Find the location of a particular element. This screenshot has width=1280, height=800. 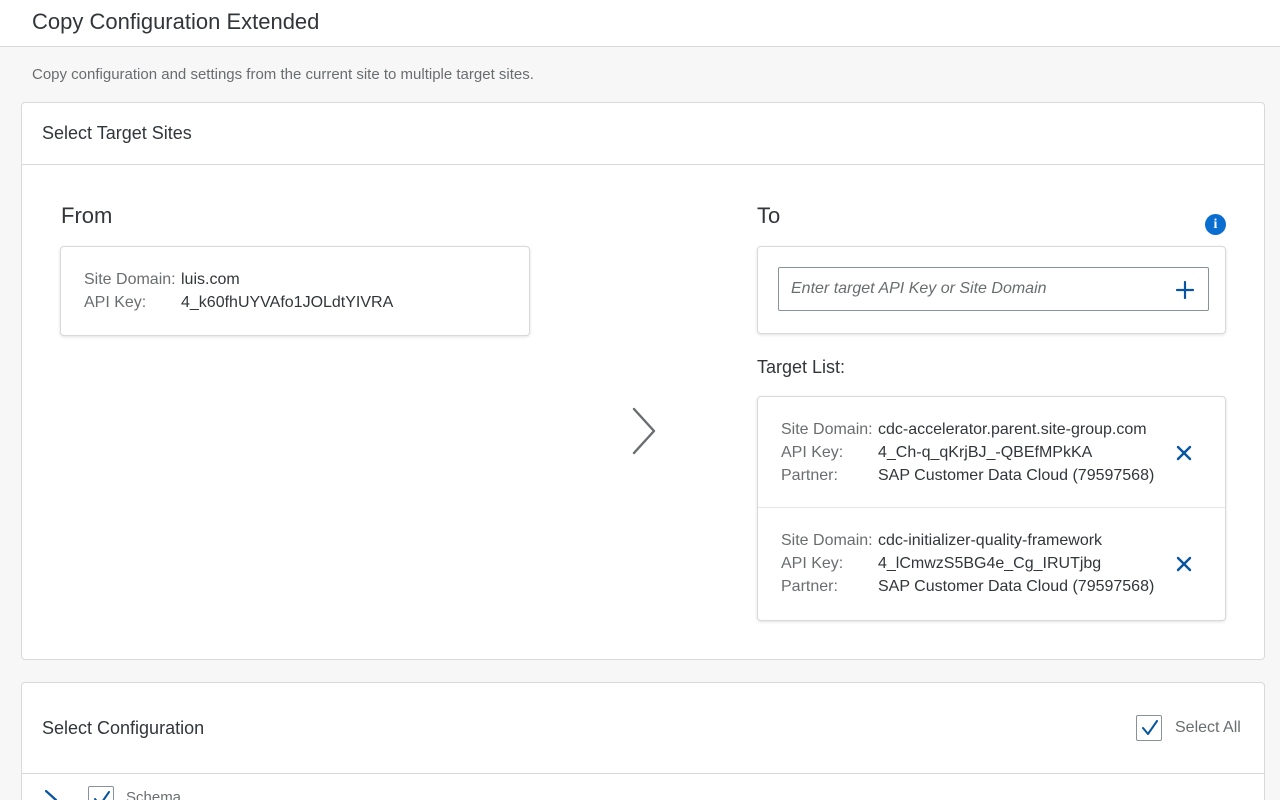

select-all-checkbox is located at coordinates (1149, 728).